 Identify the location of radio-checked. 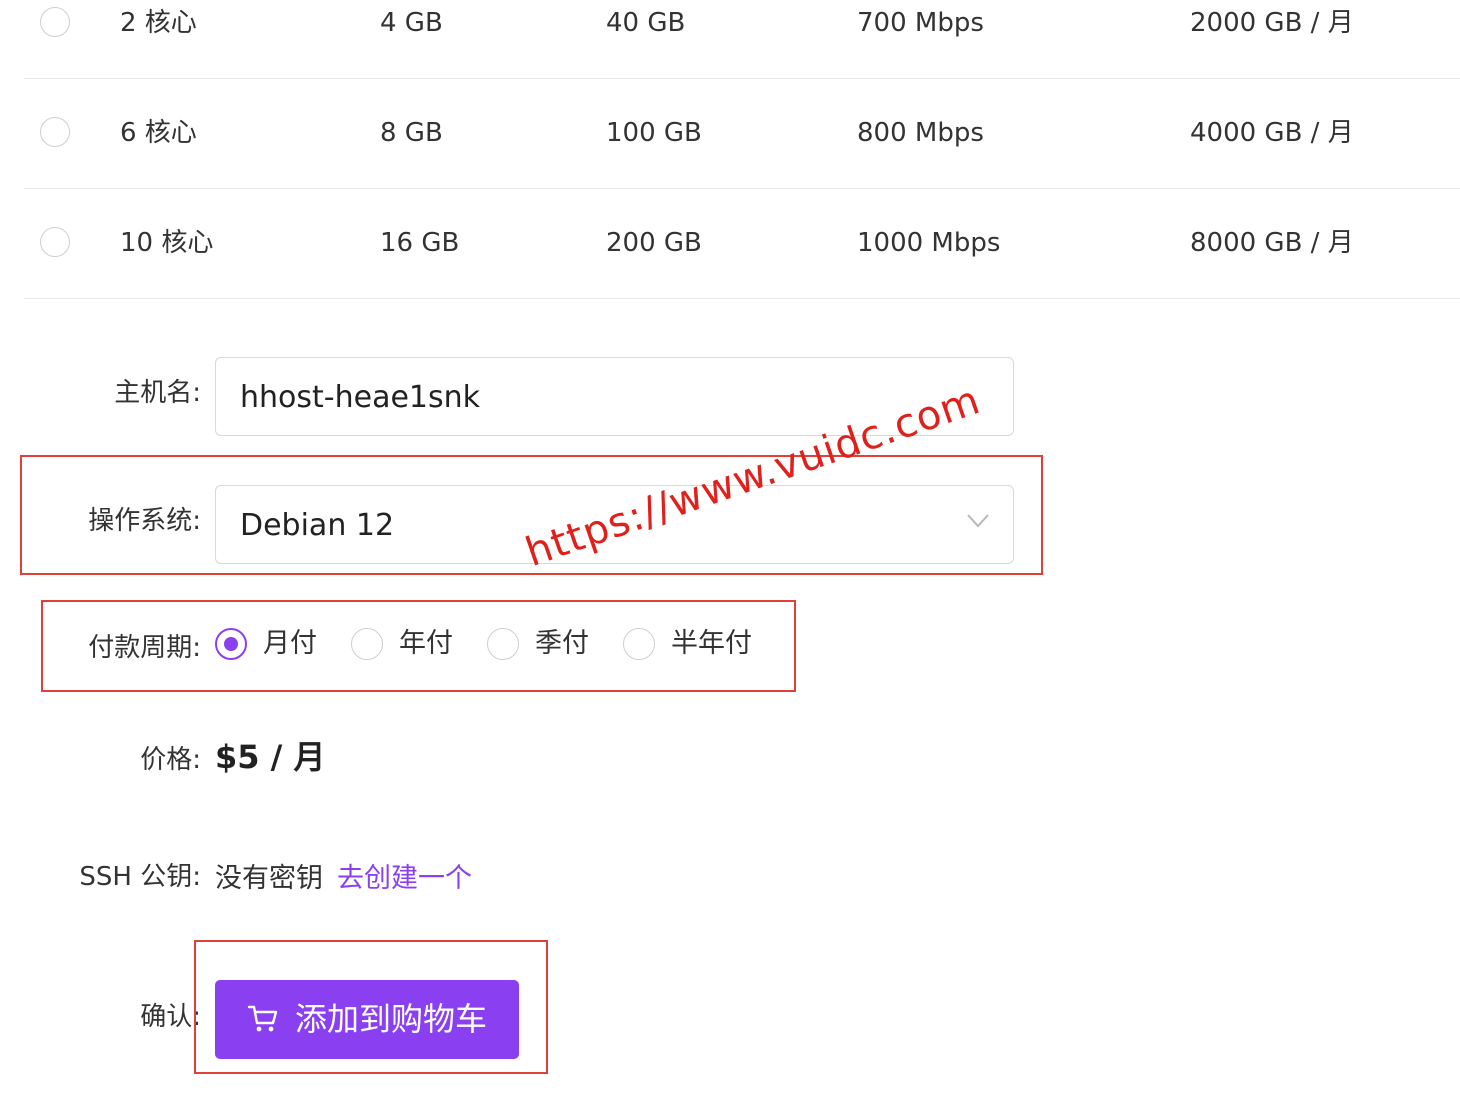
(231, 644).